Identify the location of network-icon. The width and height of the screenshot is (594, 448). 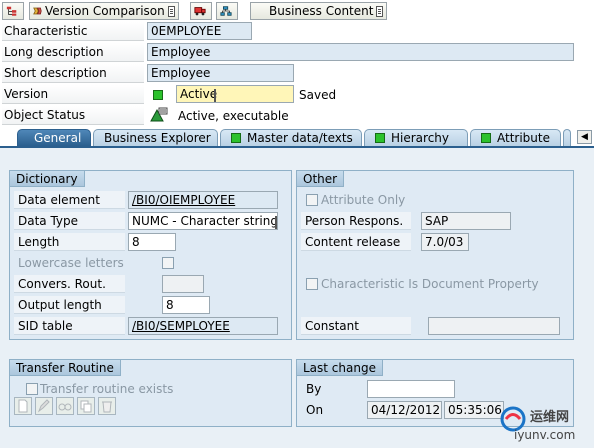
(226, 11).